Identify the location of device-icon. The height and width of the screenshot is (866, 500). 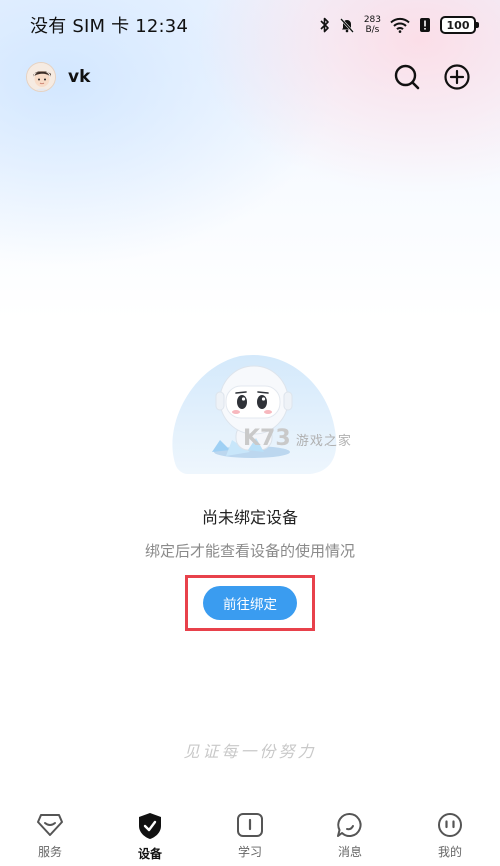
(150, 826).